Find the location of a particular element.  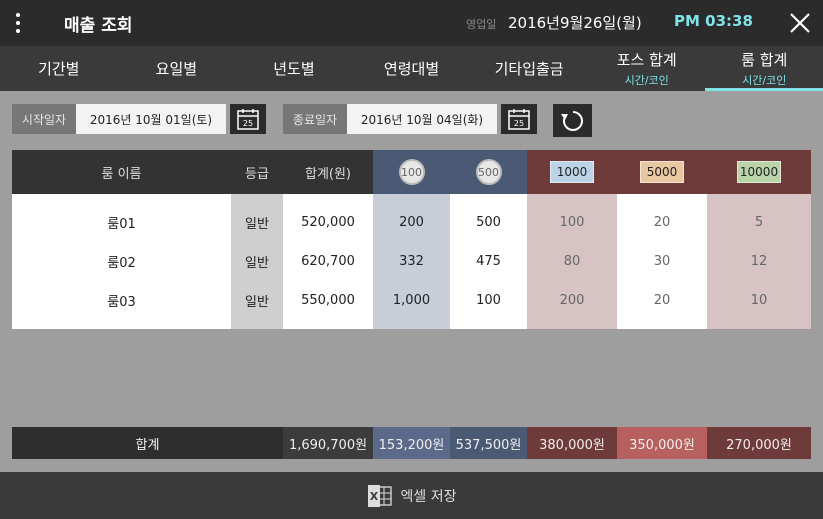

business-day-value: 2016년9월26일(월) is located at coordinates (575, 23).